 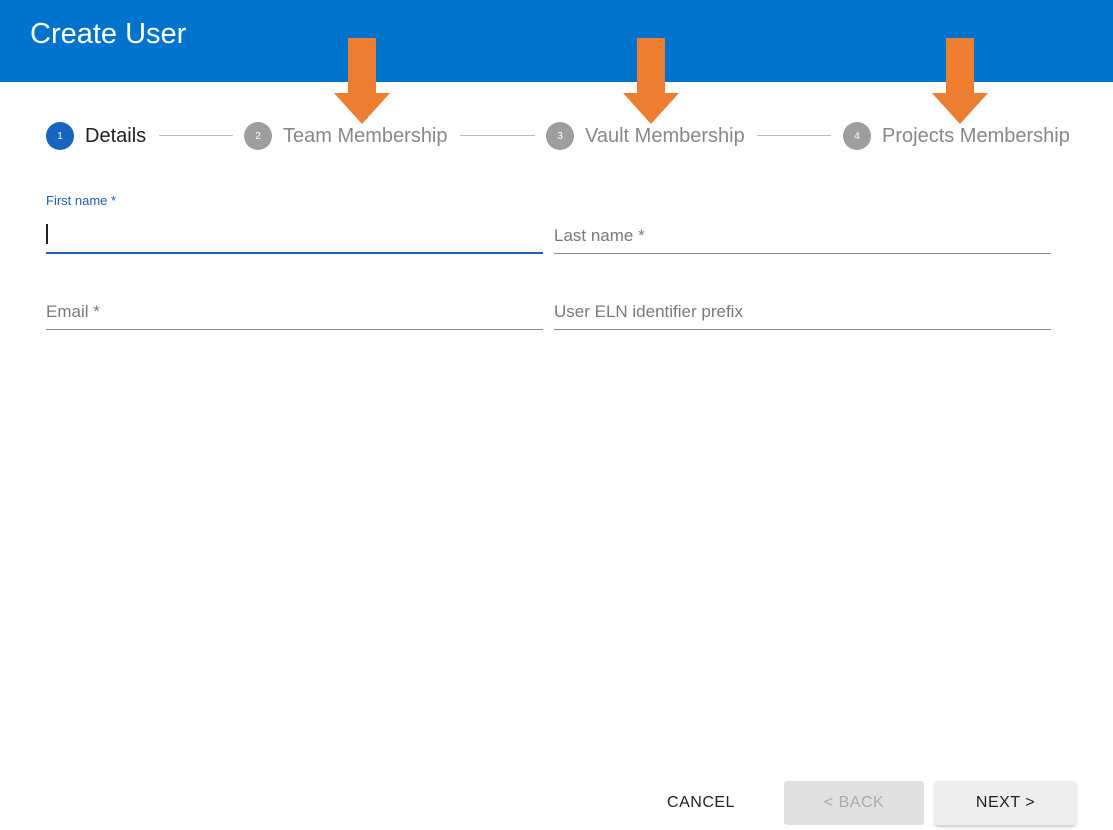 I want to click on step-number-badge: 4, so click(x=857, y=136).